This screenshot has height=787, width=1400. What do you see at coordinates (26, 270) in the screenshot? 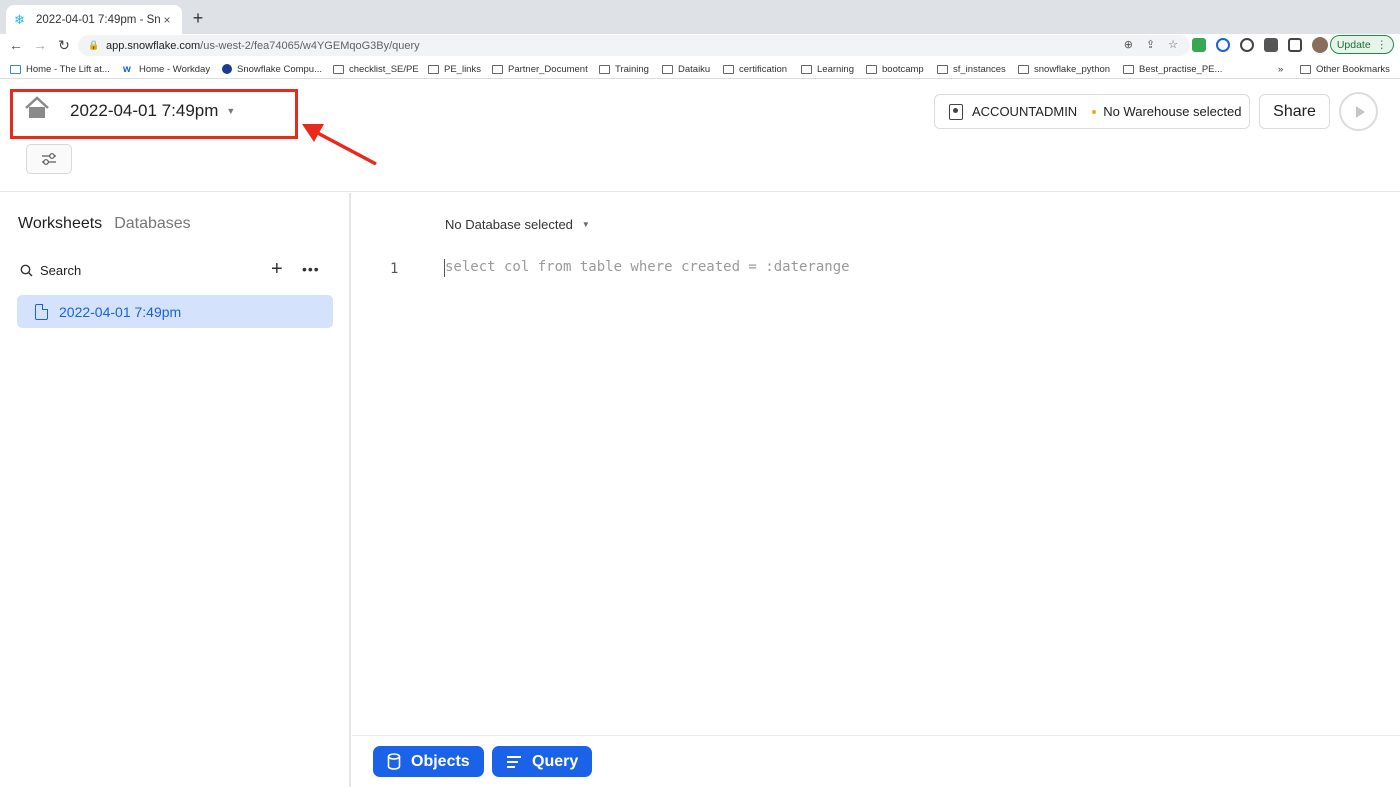
I see `search-icon` at bounding box center [26, 270].